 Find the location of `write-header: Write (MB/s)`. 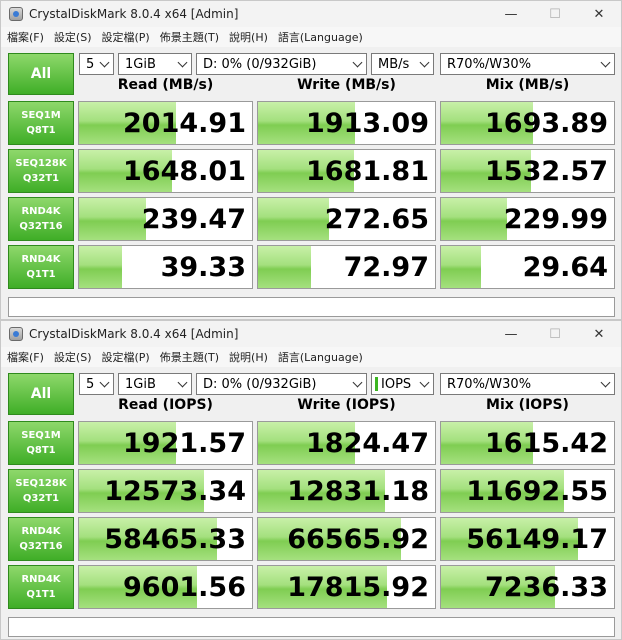

write-header: Write (MB/s) is located at coordinates (346, 85).